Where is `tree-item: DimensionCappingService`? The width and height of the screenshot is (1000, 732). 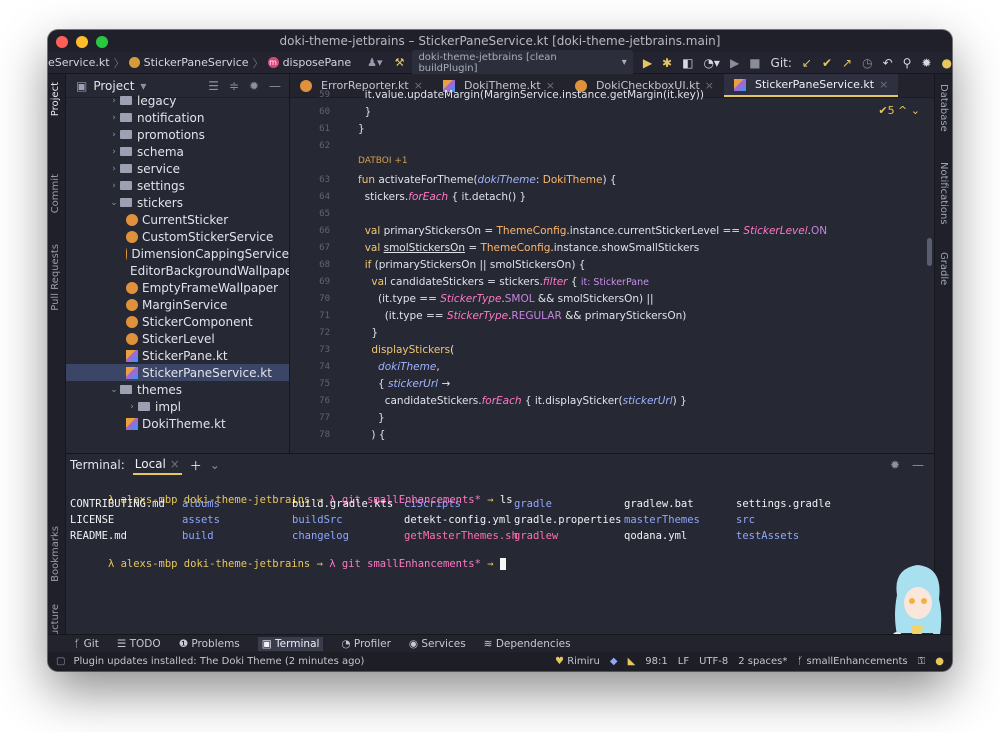 tree-item: DimensionCappingService is located at coordinates (177, 253).